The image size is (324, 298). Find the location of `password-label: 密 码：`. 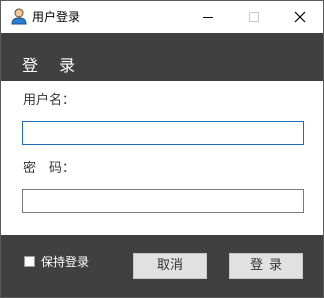

password-label: 密 码： is located at coordinates (49, 168).